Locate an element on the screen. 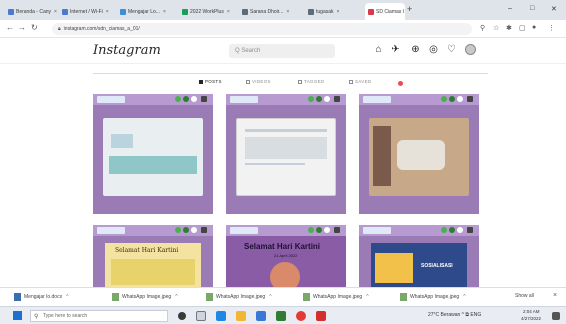 This screenshot has height=324, width=566. photo-table is located at coordinates (153, 165).